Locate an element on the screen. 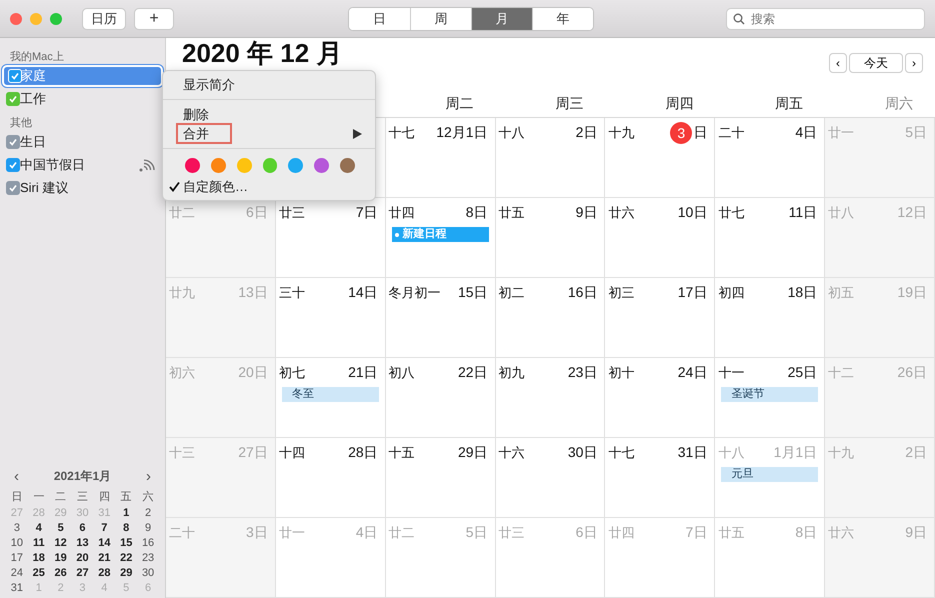  mini-day: 2 is located at coordinates (148, 513).